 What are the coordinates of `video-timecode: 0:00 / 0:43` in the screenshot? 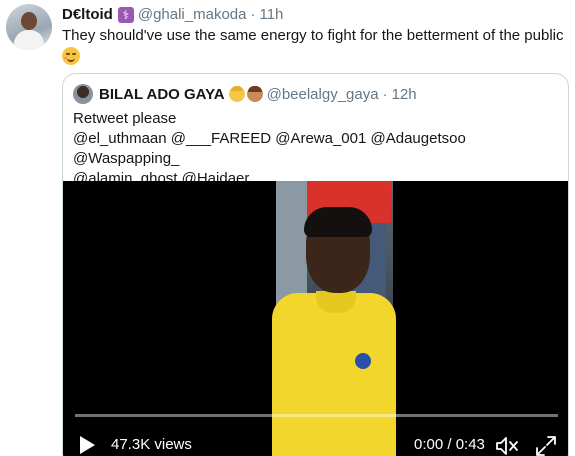 It's located at (449, 444).